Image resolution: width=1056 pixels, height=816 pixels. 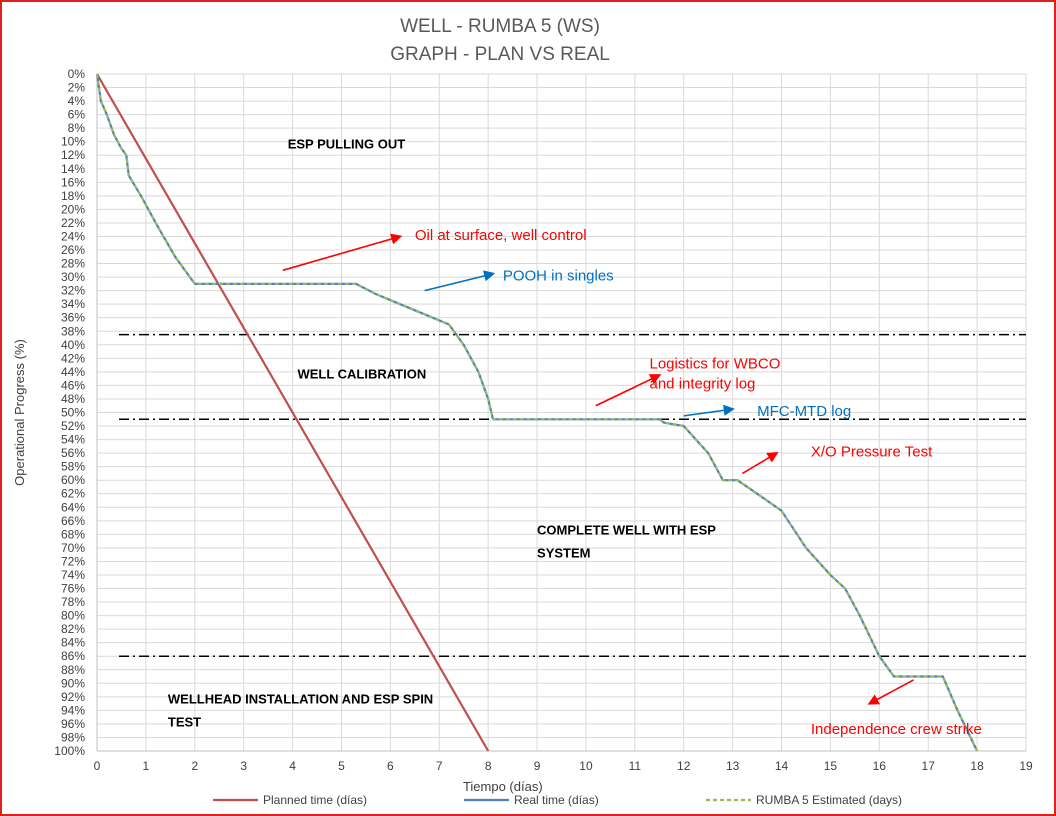 I want to click on phase-label: WELL CALIBRATION, so click(x=361, y=374).